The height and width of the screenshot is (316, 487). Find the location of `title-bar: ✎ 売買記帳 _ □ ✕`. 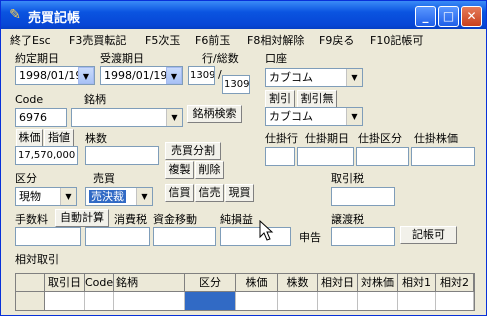

title-bar: ✎ 売買記帳 _ □ ✕ is located at coordinates (243, 15).